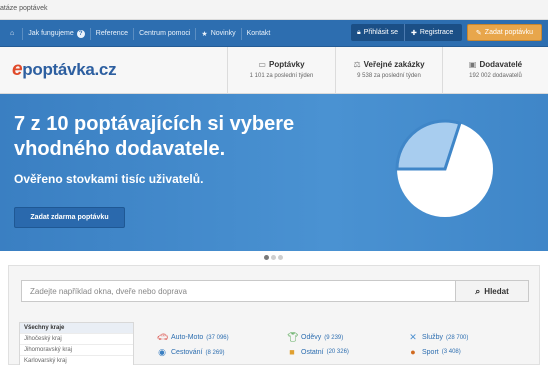 This screenshot has width=548, height=365. Describe the element at coordinates (215, 352) in the screenshot. I see `category-count: (8 269)` at that location.